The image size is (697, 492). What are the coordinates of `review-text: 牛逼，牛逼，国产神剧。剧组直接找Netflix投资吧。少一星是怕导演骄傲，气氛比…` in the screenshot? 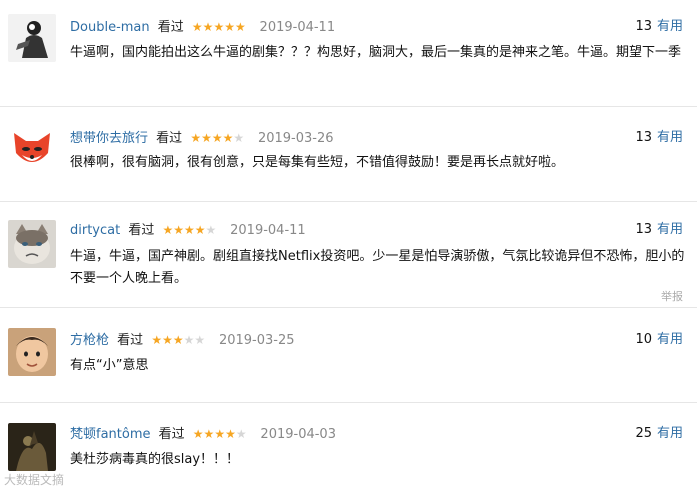 It's located at (377, 267).